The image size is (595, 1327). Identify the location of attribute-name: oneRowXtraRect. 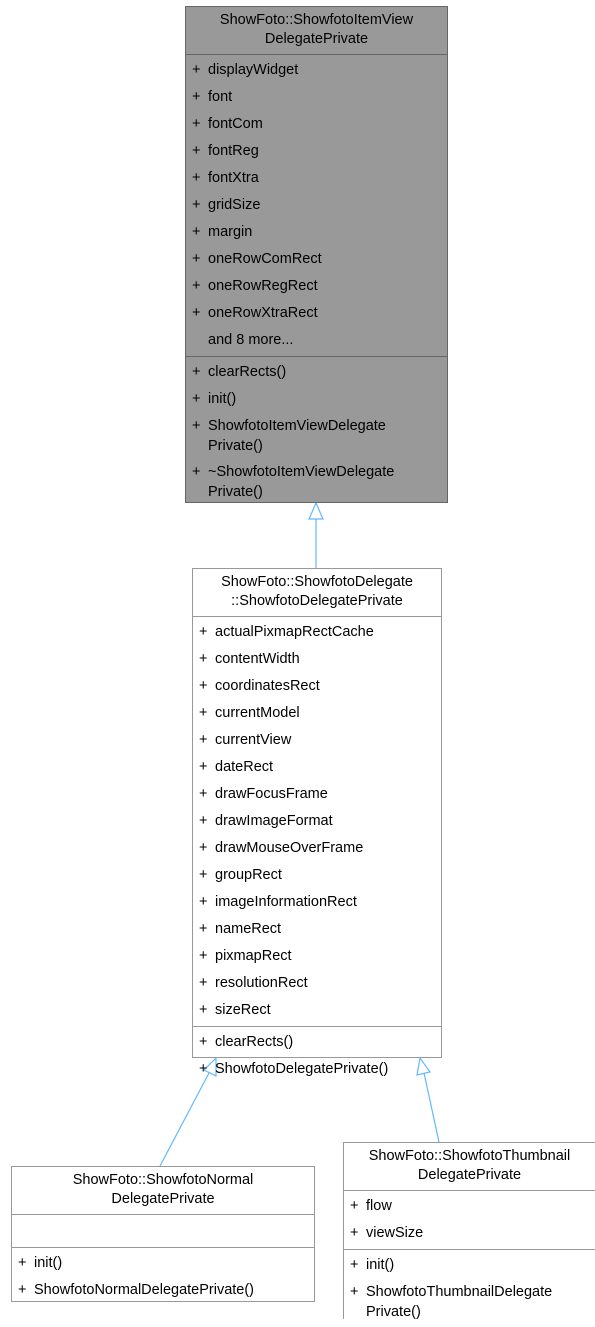
(263, 313).